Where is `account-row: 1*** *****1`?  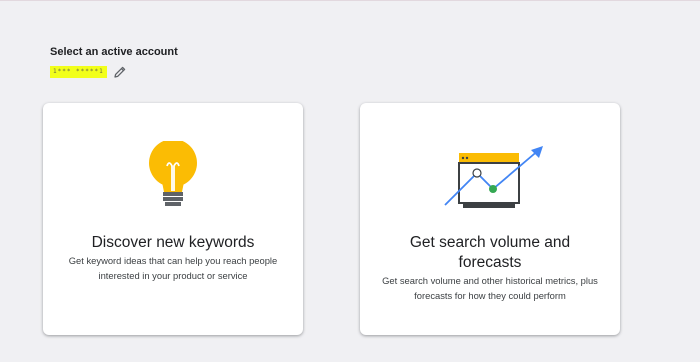 account-row: 1*** *****1 is located at coordinates (114, 72).